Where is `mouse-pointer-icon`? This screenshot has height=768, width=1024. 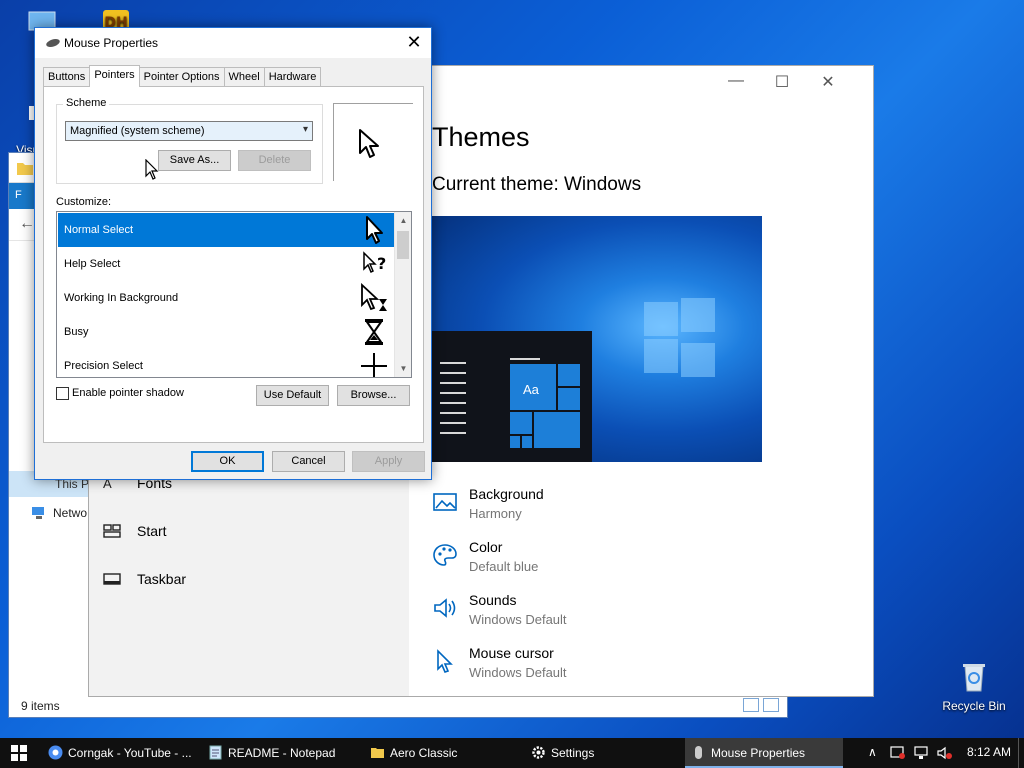 mouse-pointer-icon is located at coordinates (152, 169).